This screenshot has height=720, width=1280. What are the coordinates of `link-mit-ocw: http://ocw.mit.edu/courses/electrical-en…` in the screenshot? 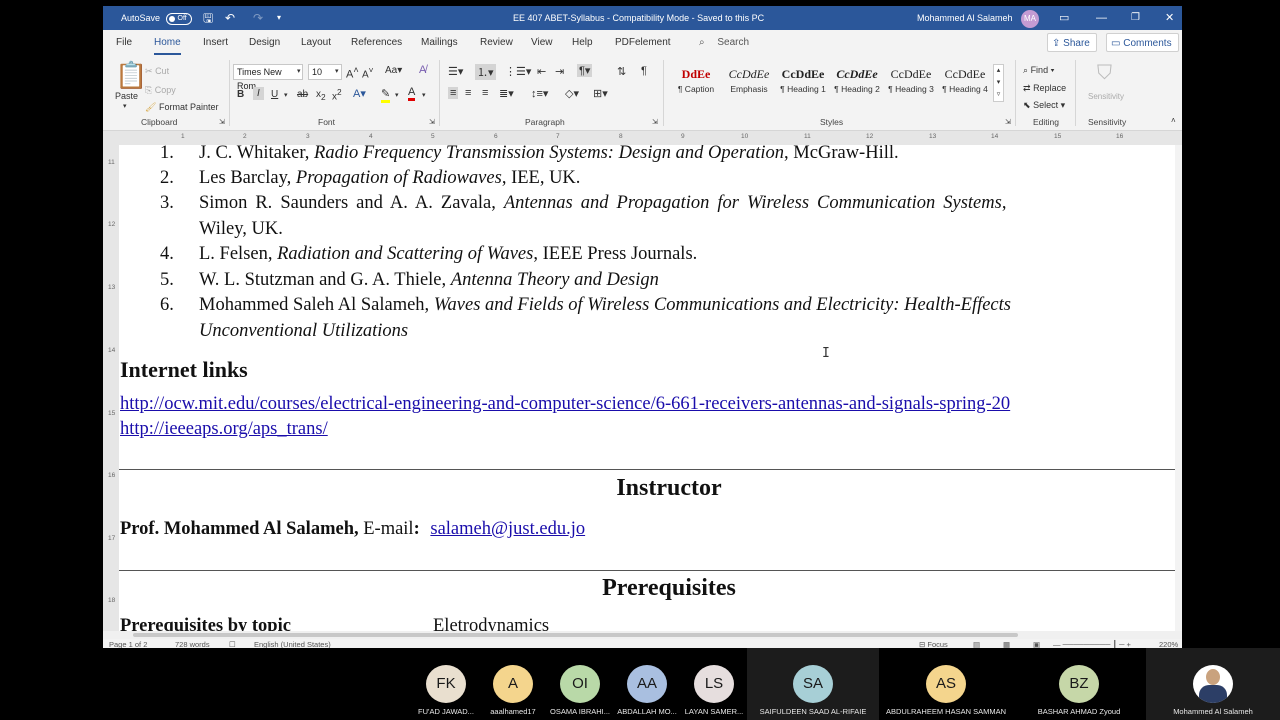 It's located at (565, 404).